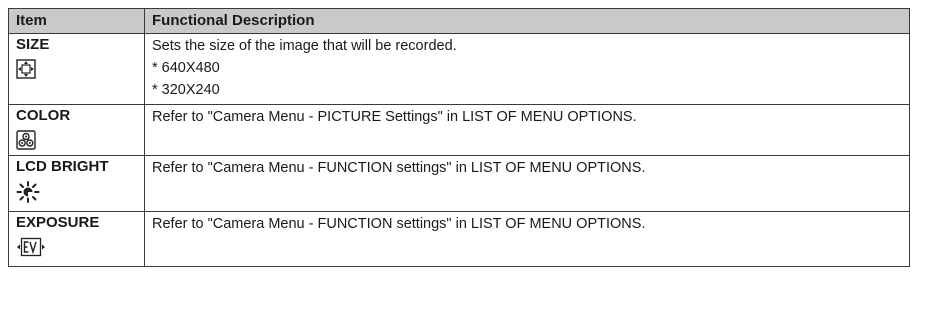  What do you see at coordinates (43, 115) in the screenshot?
I see `item-name: COLOR` at bounding box center [43, 115].